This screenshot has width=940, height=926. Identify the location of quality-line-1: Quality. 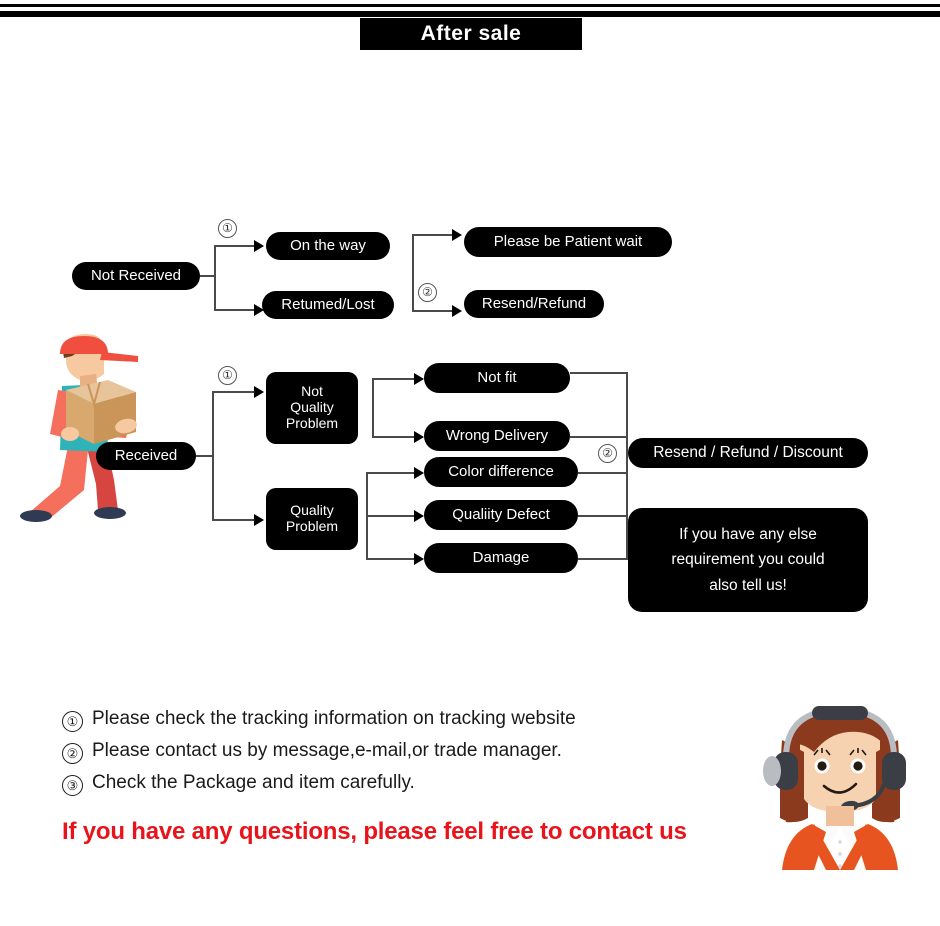
(312, 510).